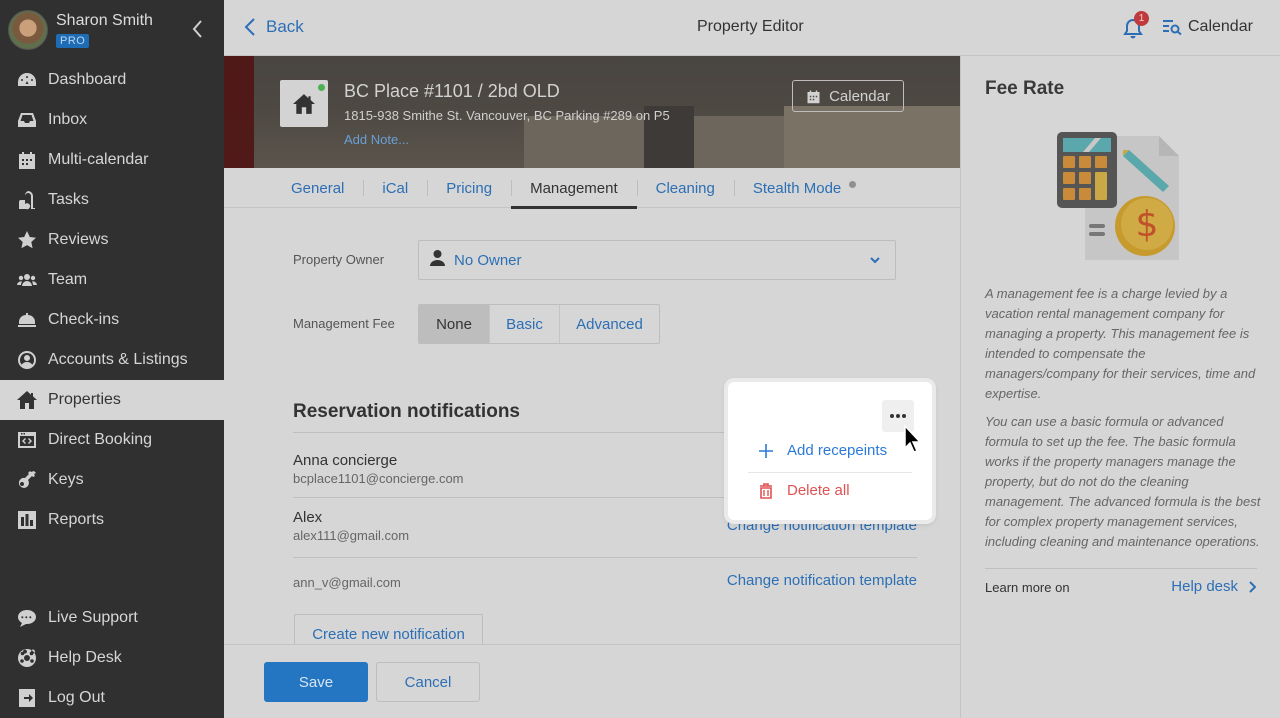 This screenshot has height=718, width=1280. I want to click on pro-badge: PRO, so click(73, 41).